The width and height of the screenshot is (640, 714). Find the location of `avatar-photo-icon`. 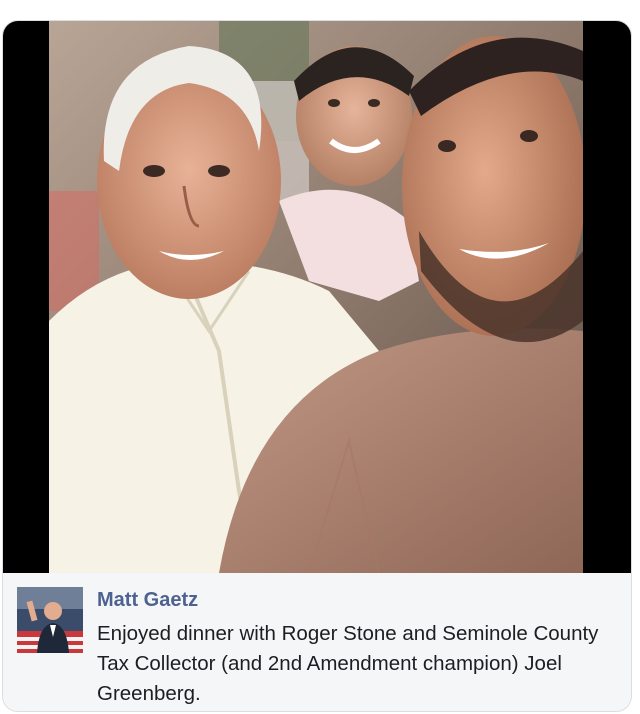

avatar-photo-icon is located at coordinates (50, 620).